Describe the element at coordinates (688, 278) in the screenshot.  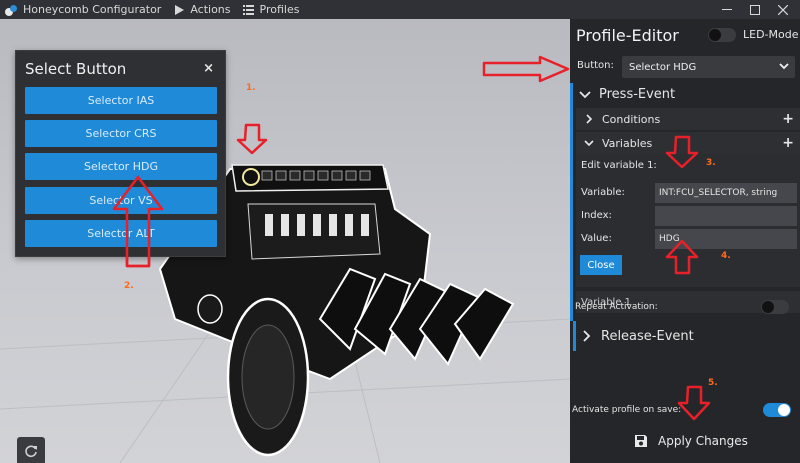
I see `panel-annotations` at that location.